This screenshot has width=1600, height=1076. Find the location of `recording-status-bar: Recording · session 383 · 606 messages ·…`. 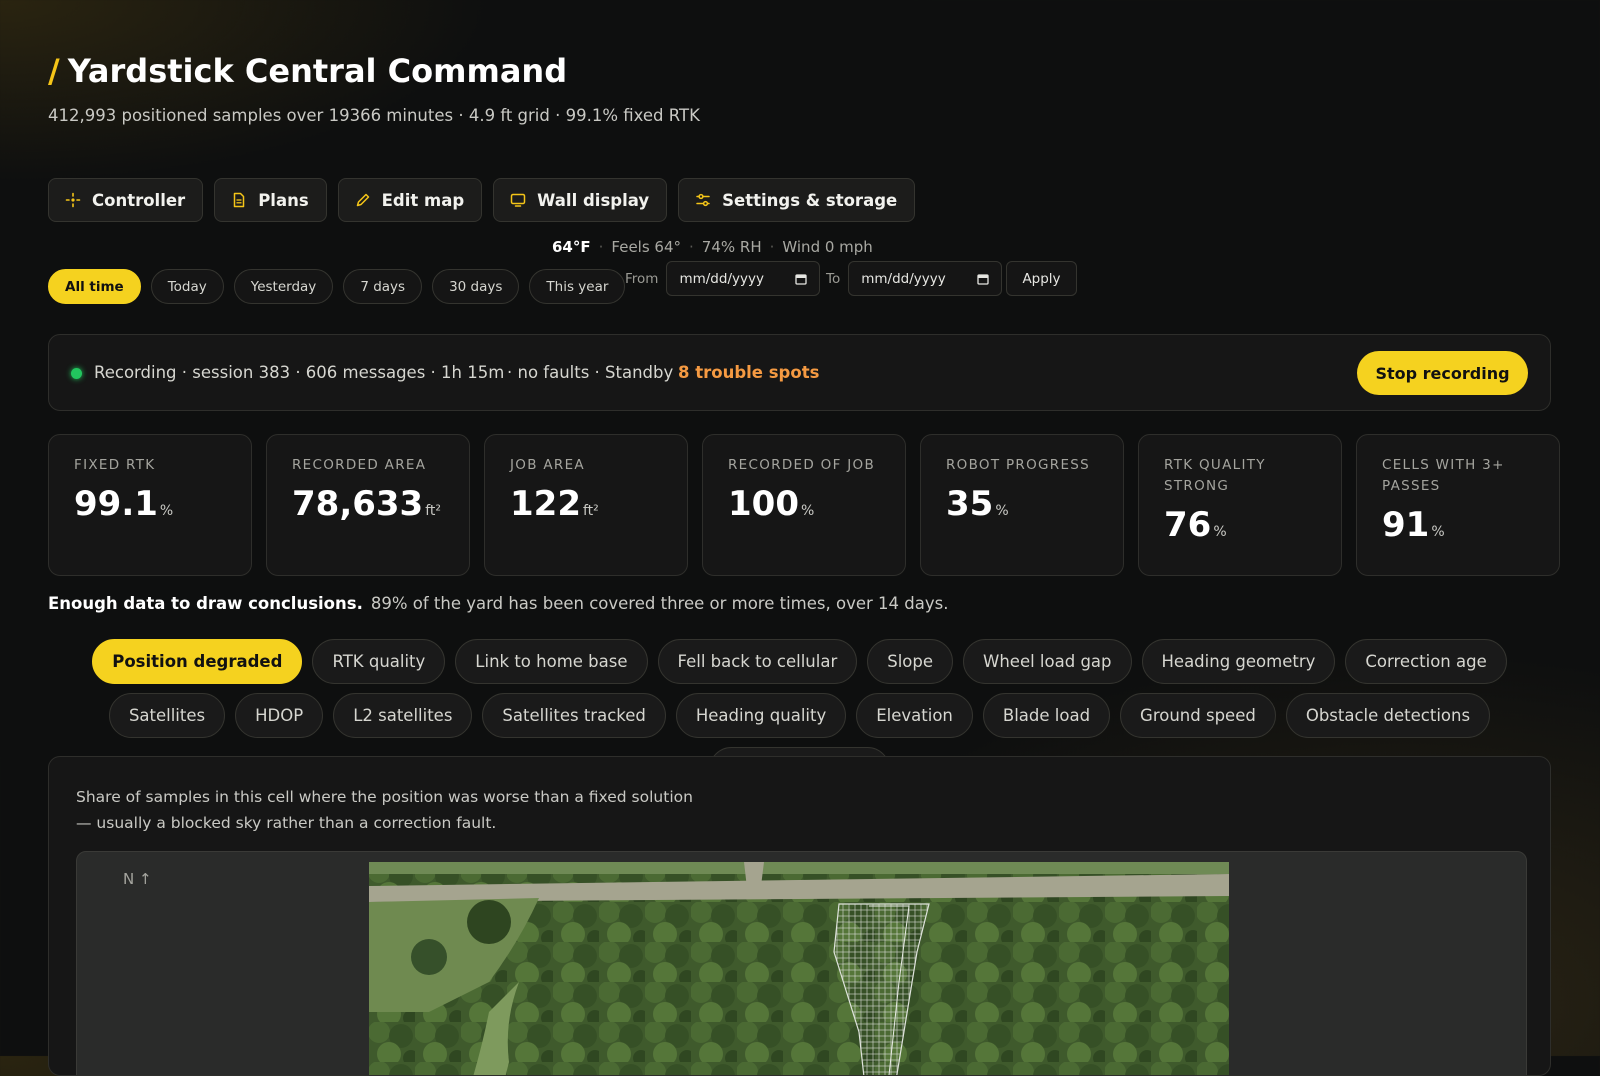

recording-status-bar: Recording · session 383 · 606 messages ·… is located at coordinates (799, 372).